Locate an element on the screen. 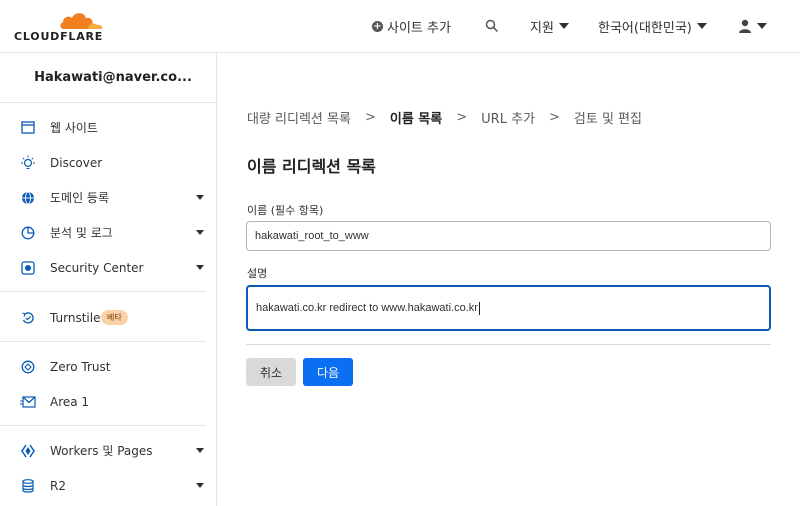 Image resolution: width=800 pixels, height=506 pixels. sidebar-item-area-1: Area 1 is located at coordinates (108, 401).